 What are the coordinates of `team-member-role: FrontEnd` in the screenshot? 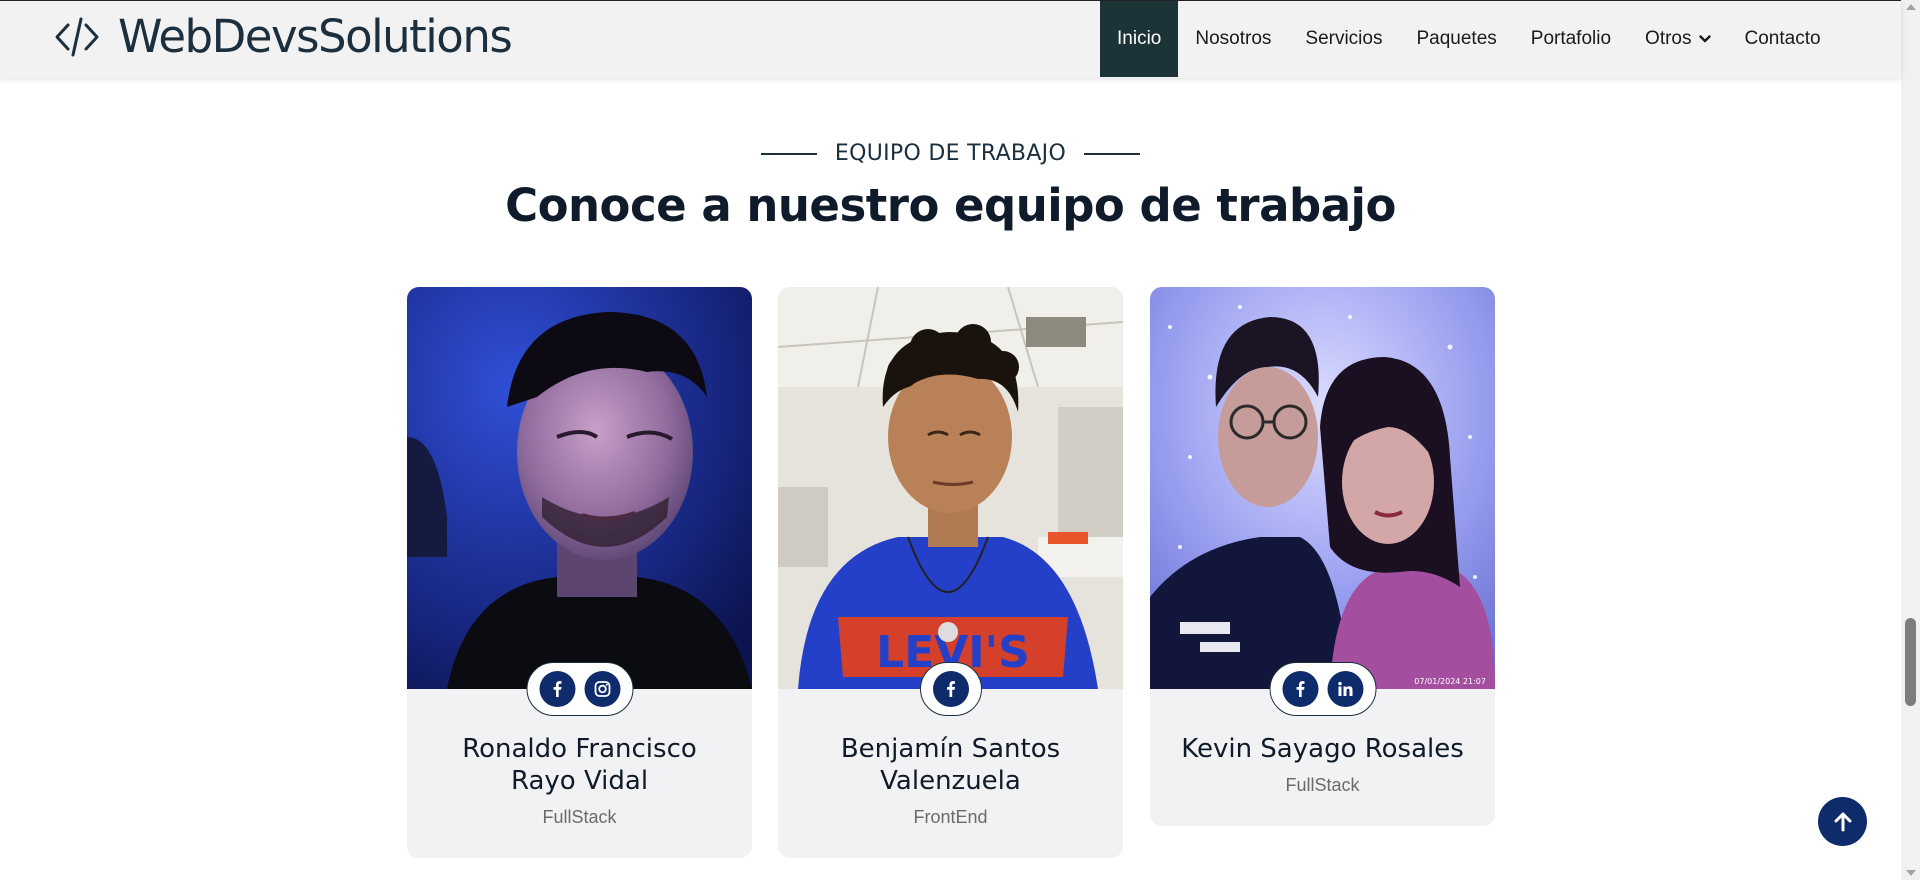 It's located at (950, 817).